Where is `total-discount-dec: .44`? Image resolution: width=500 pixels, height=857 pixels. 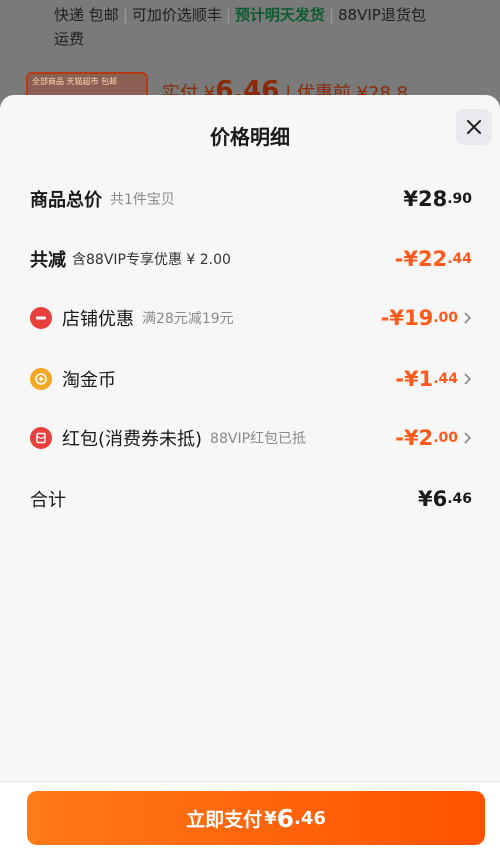
total-discount-dec: .44 is located at coordinates (459, 259).